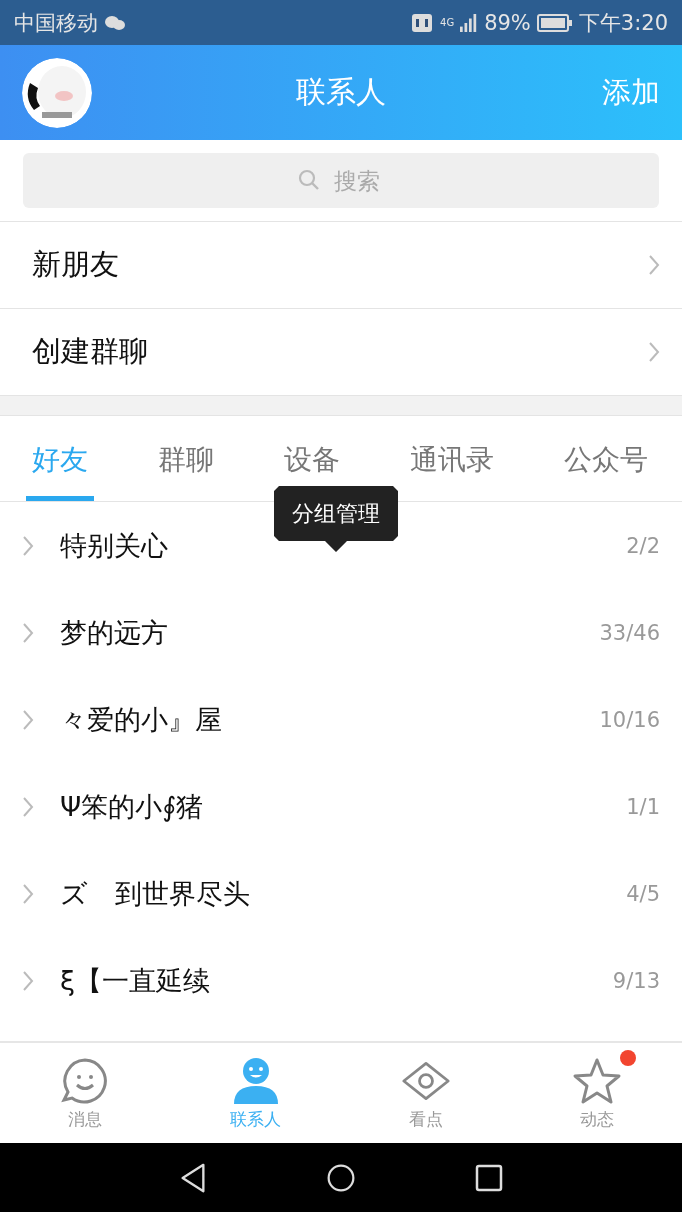  What do you see at coordinates (255, 1093) in the screenshot?
I see `nav-item: 联系人` at bounding box center [255, 1093].